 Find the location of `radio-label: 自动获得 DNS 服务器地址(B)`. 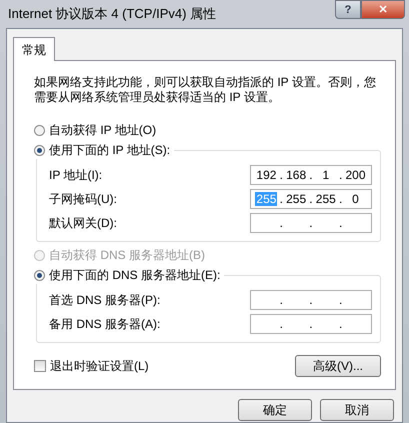

radio-label: 自动获得 DNS 服务器地址(B) is located at coordinates (127, 255).